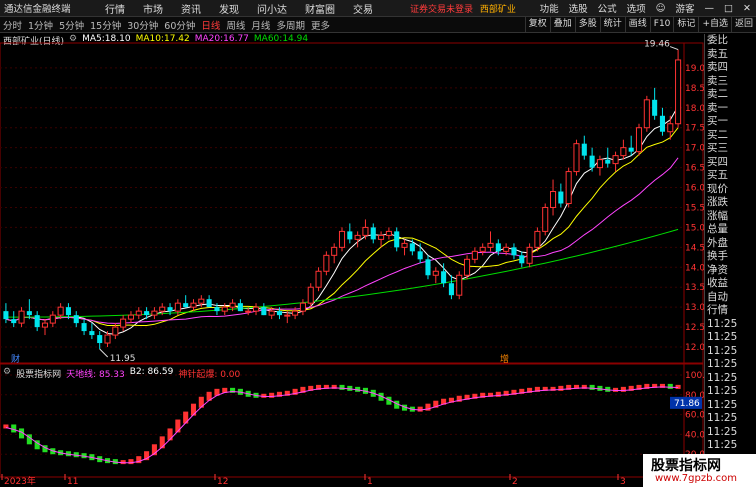 This screenshot has height=487, width=756. What do you see at coordinates (7, 373) in the screenshot?
I see `indicator-icon: ⚙` at bounding box center [7, 373].